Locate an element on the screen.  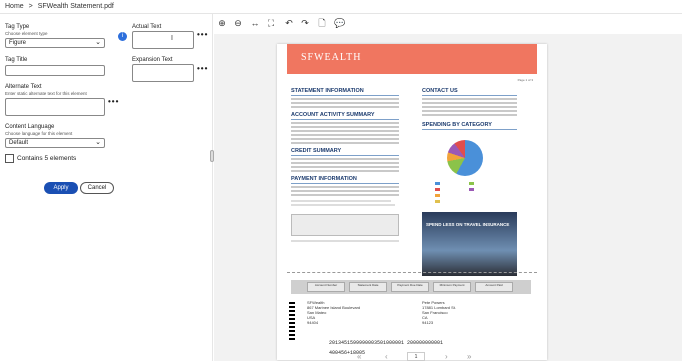
remit-cell: Account Number is located at coordinates (326, 287).